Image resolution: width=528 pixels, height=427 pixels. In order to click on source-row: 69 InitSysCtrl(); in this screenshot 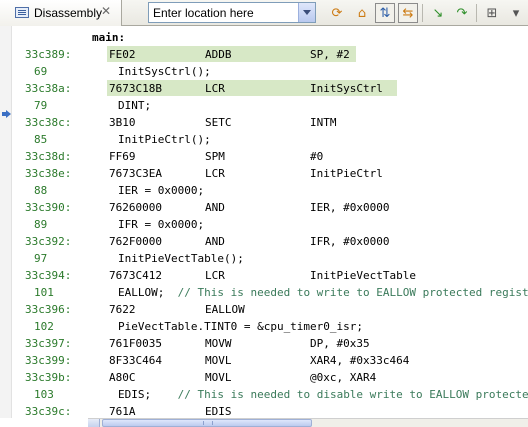, I will do `click(270, 71)`.